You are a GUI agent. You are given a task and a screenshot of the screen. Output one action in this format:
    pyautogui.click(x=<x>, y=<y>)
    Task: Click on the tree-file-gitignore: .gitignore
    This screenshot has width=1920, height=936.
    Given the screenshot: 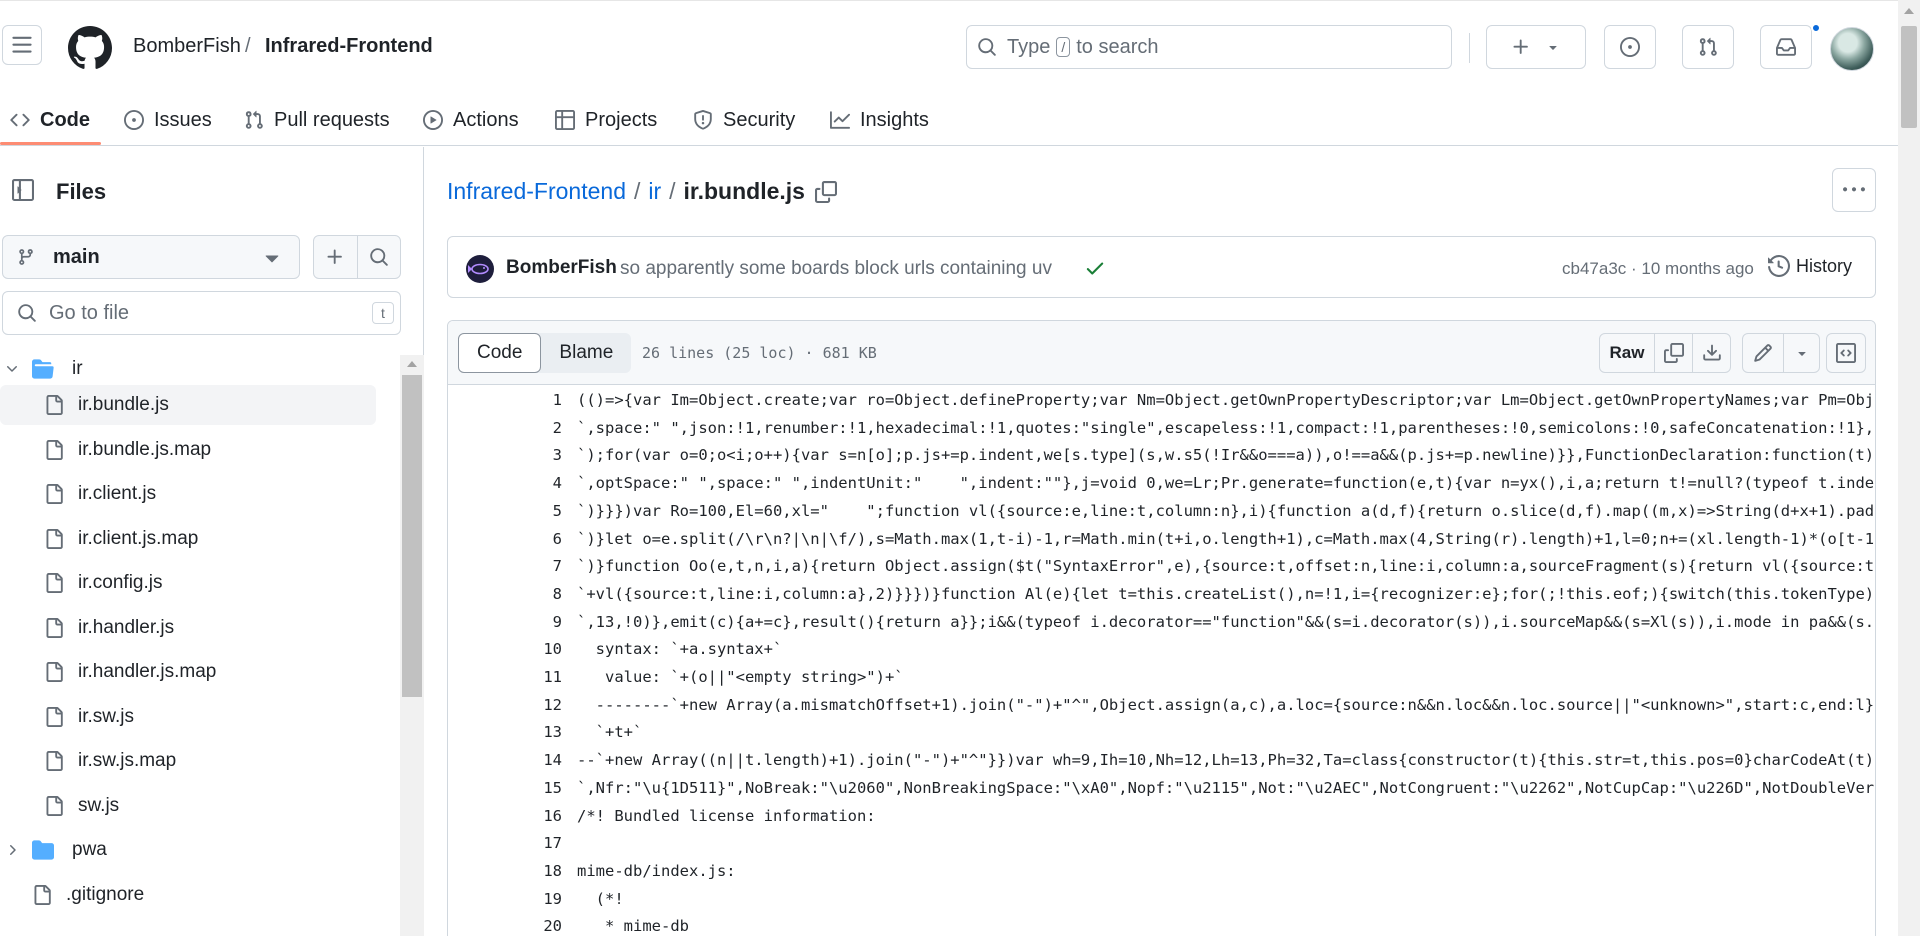 What is the action you would take?
    pyautogui.click(x=188, y=895)
    